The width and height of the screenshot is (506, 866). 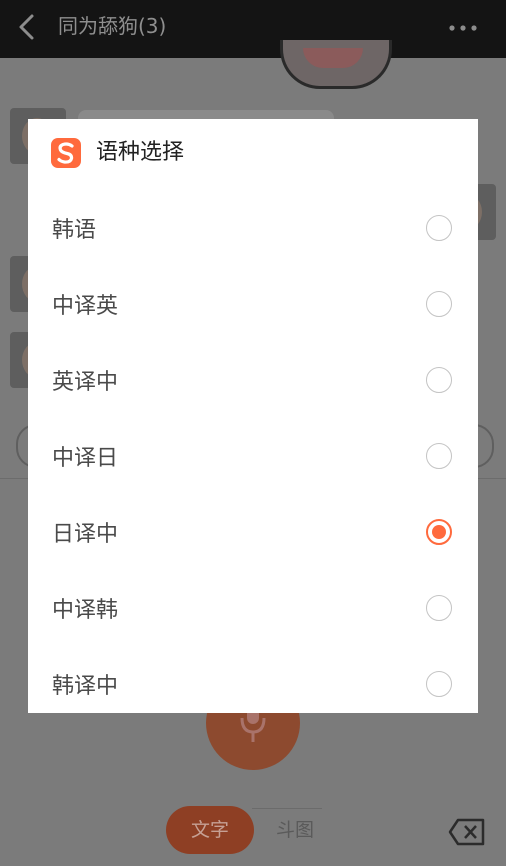 What do you see at coordinates (253, 153) in the screenshot?
I see `dialog-header: 语种选择` at bounding box center [253, 153].